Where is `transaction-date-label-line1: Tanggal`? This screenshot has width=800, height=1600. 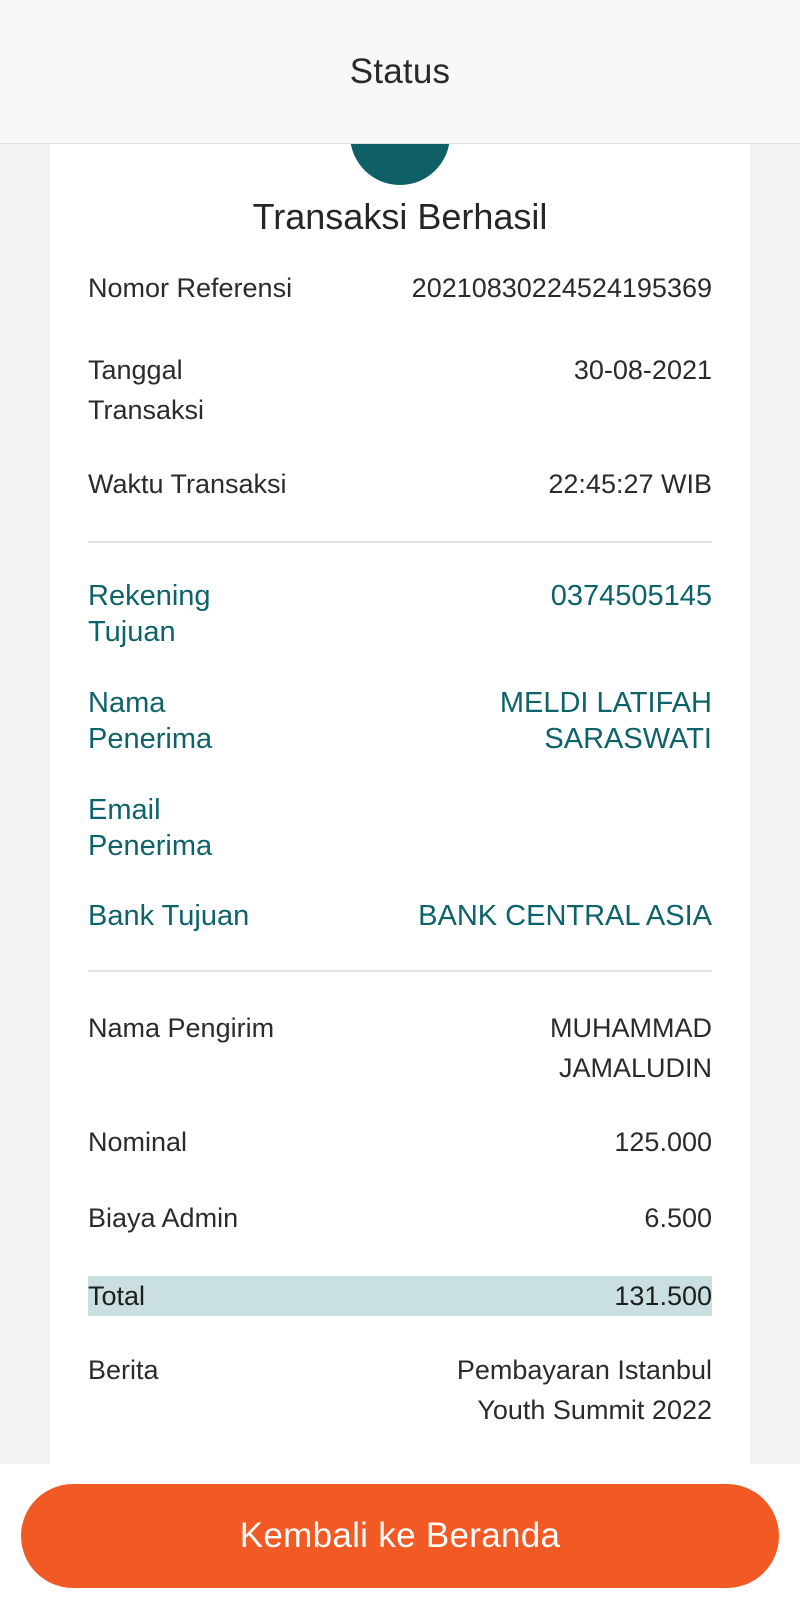
transaction-date-label-line1: Tanggal is located at coordinates (135, 370).